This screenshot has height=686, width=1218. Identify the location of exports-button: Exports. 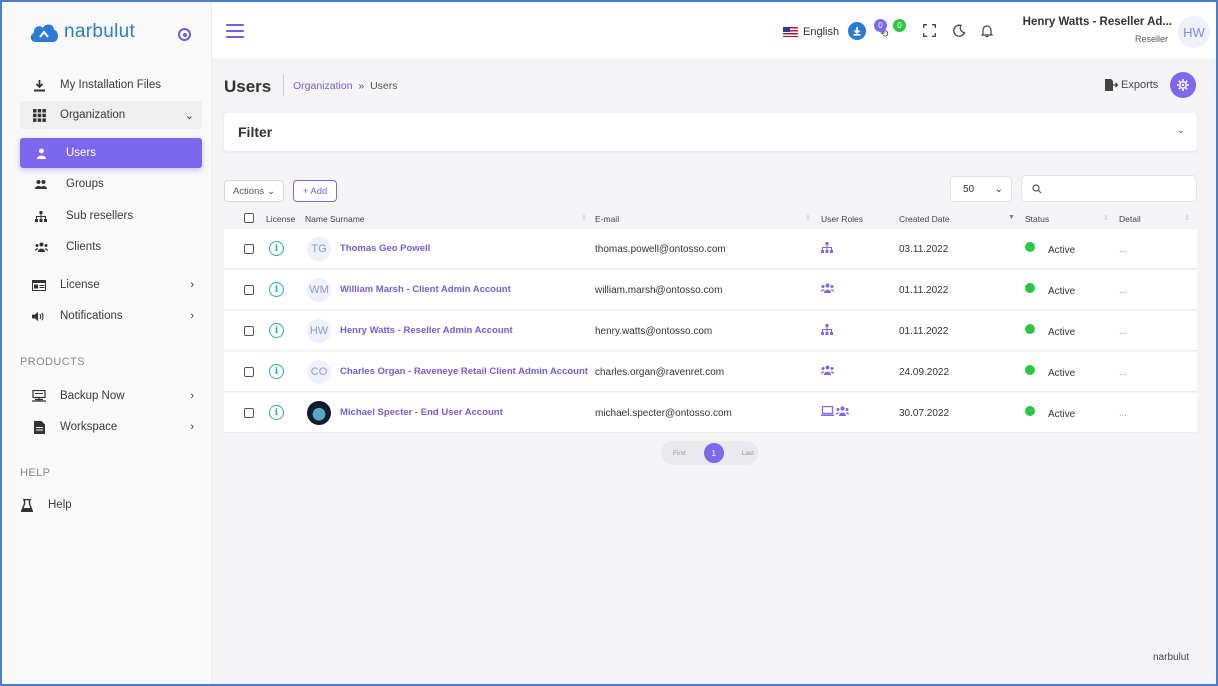
(1131, 85).